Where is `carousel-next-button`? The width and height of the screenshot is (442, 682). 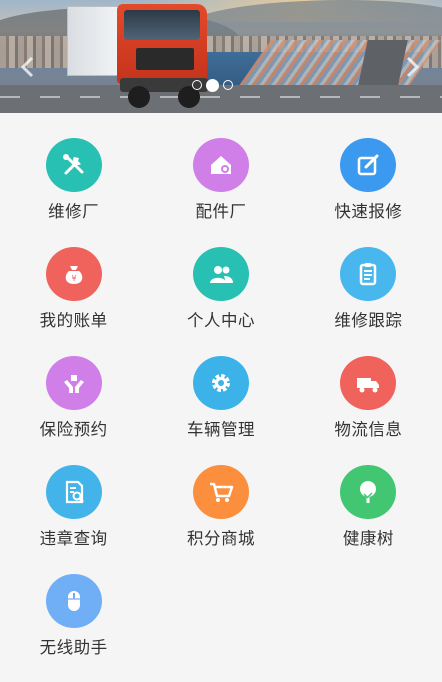 carousel-next-button is located at coordinates (412, 67).